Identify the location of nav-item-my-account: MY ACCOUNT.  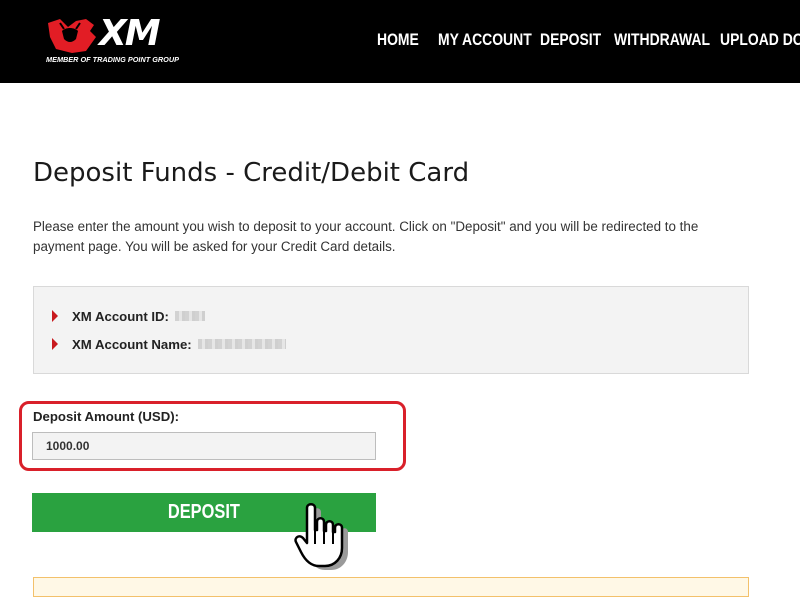
(485, 40).